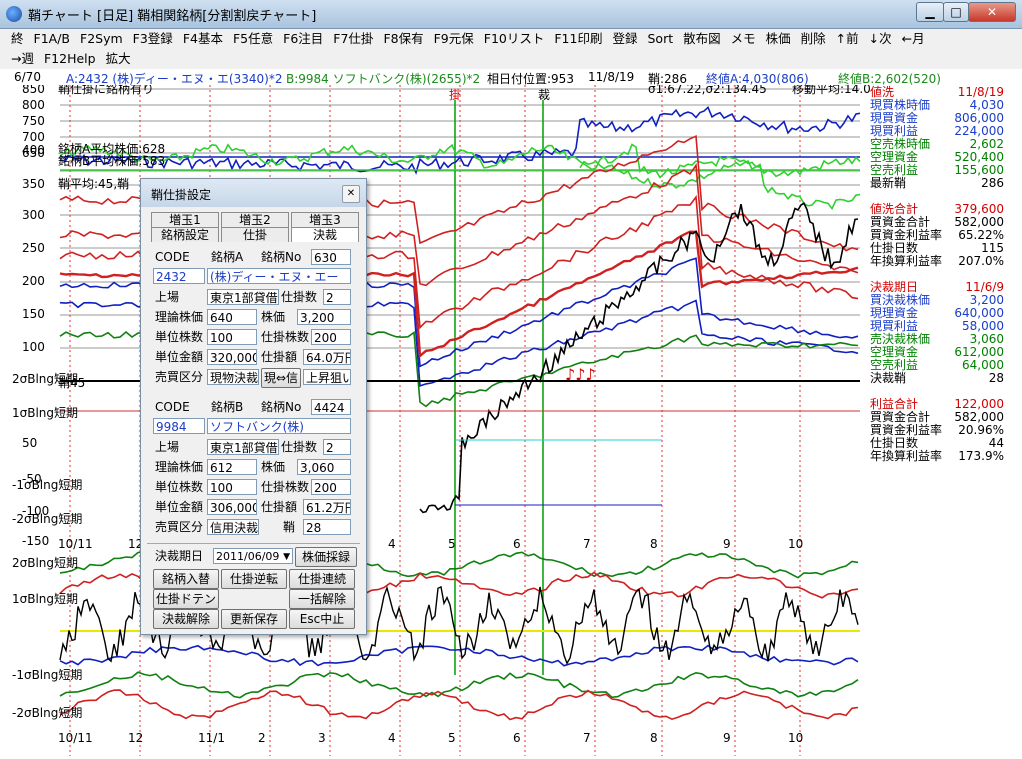  I want to click on stock-a-no-field: 630, so click(331, 257).